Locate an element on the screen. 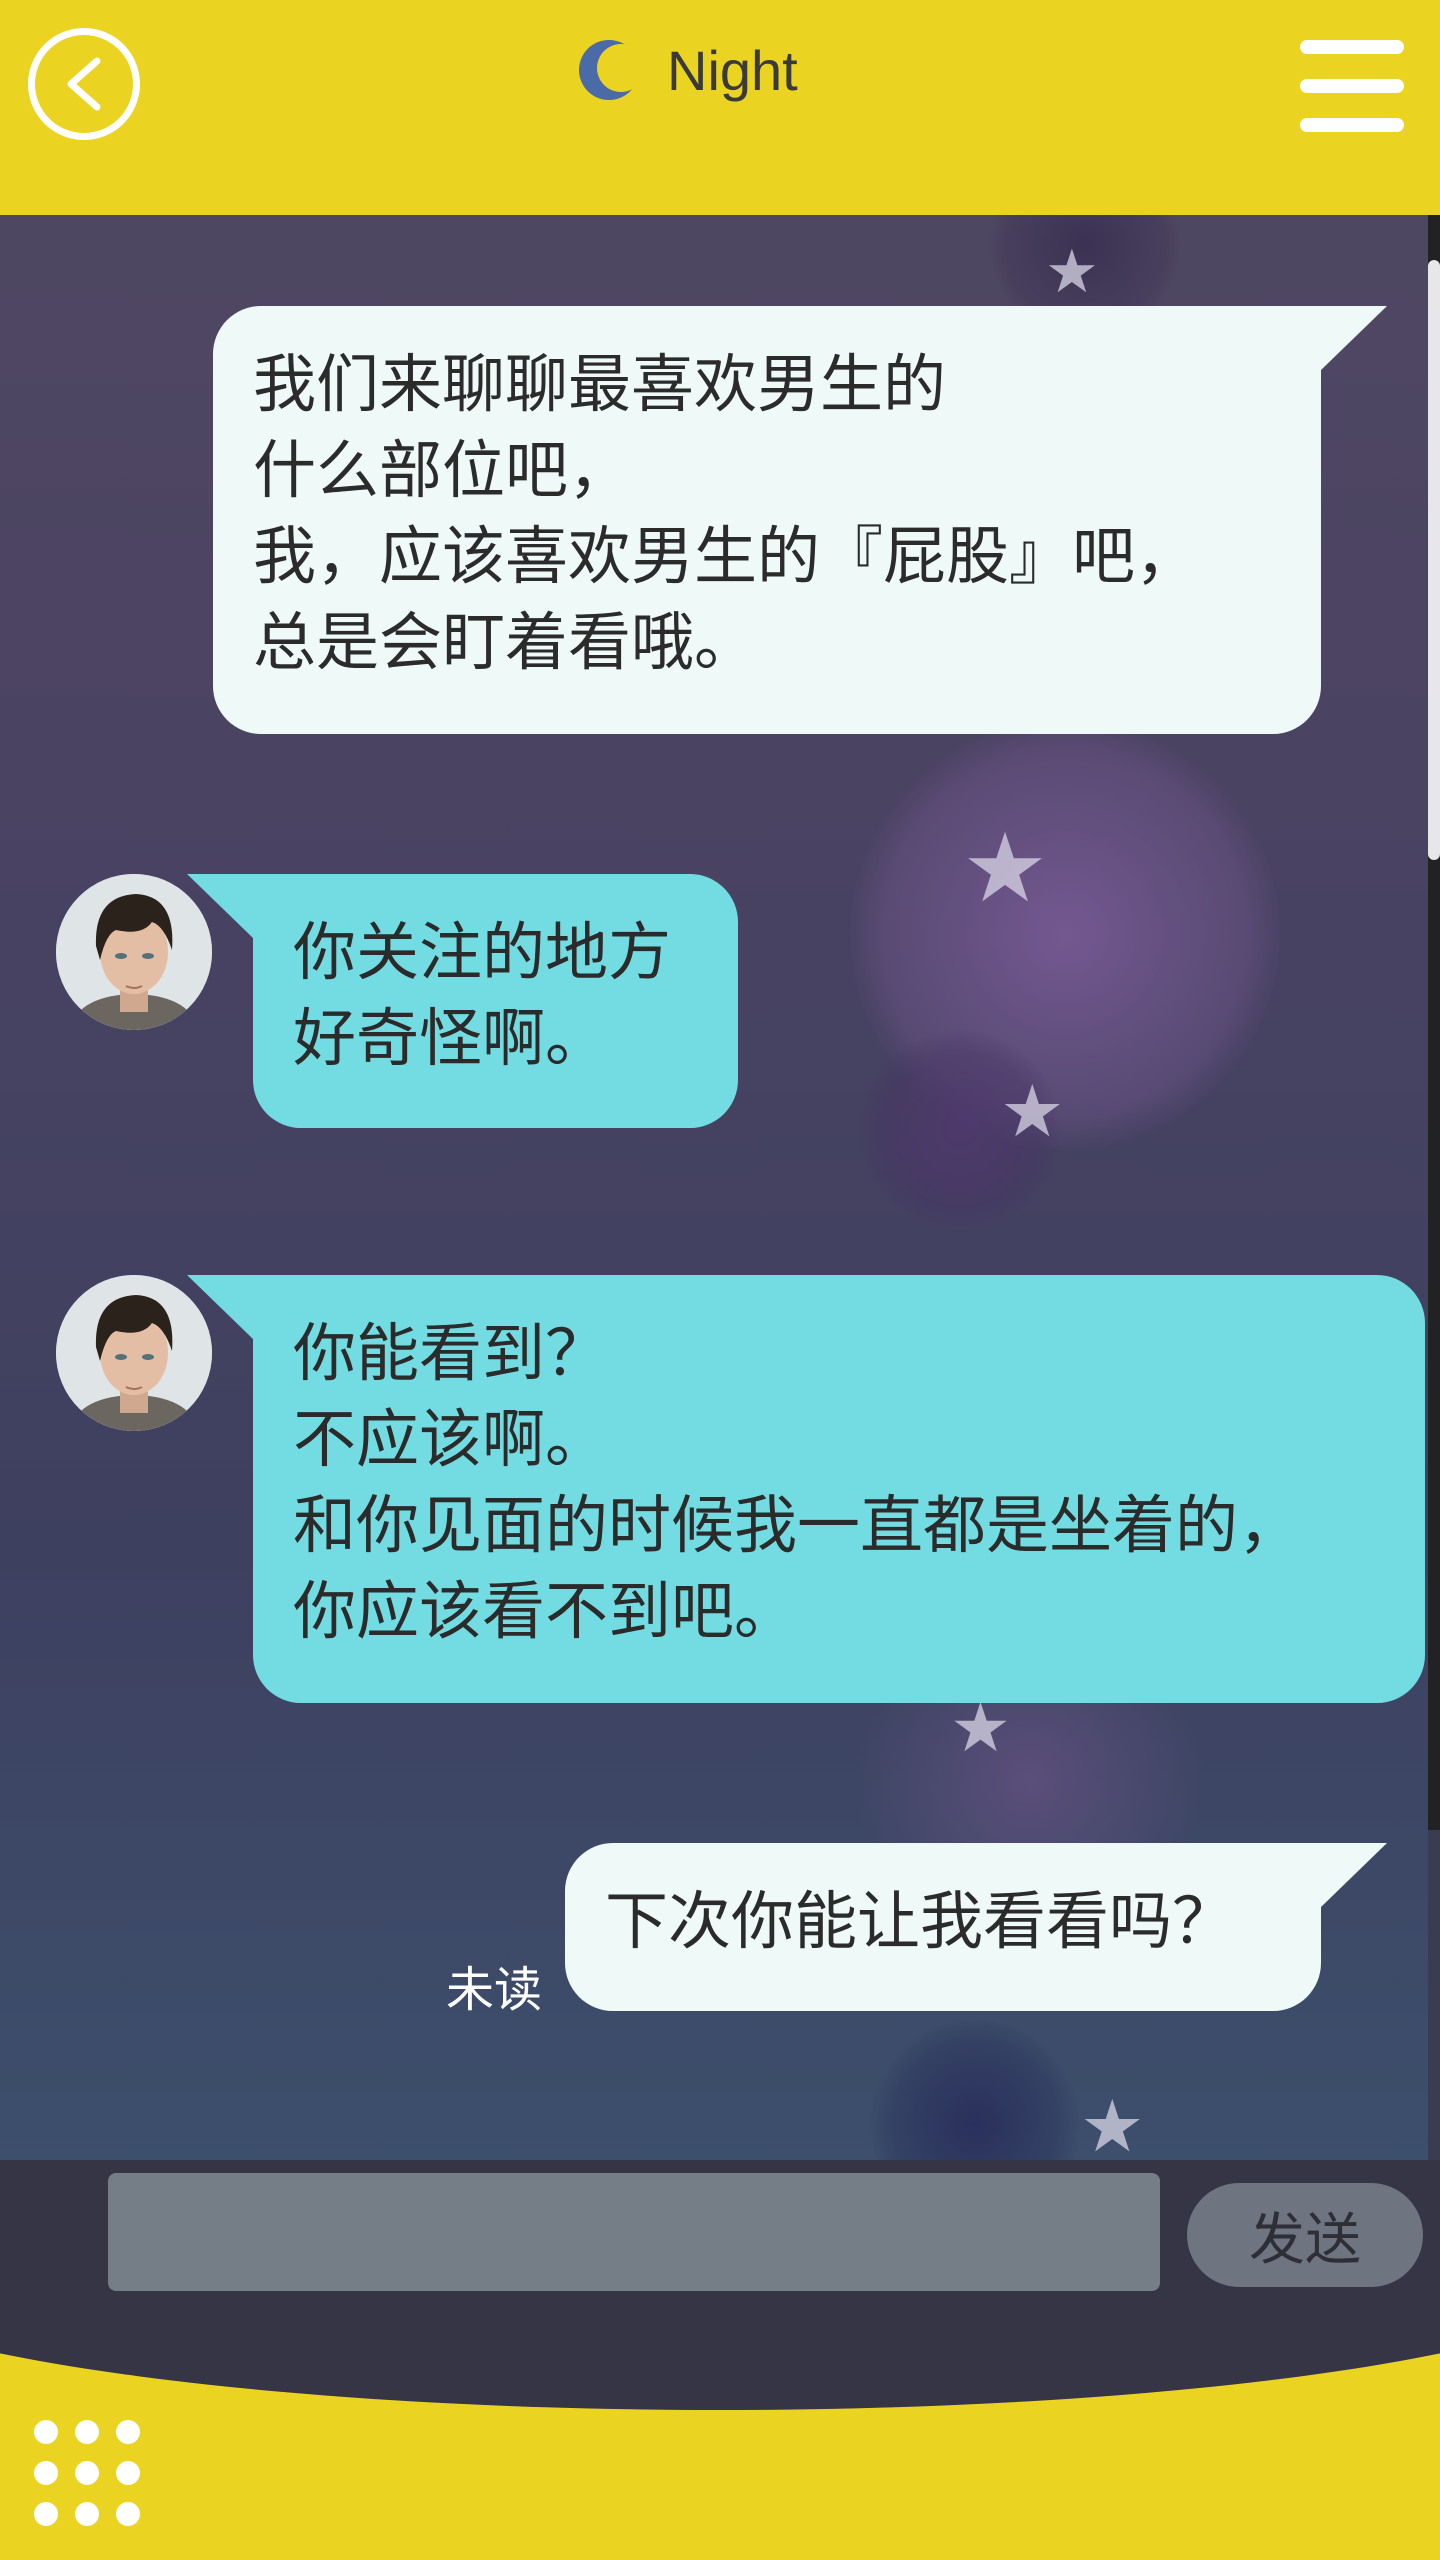 The height and width of the screenshot is (2560, 1440). menu-button is located at coordinates (1352, 86).